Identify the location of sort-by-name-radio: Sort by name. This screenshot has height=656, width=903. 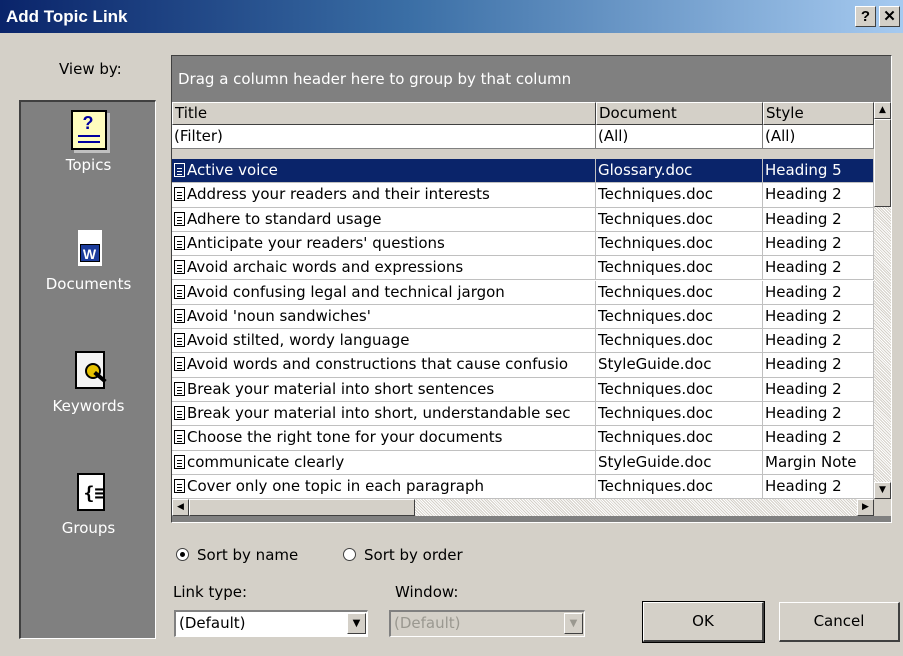
(237, 555).